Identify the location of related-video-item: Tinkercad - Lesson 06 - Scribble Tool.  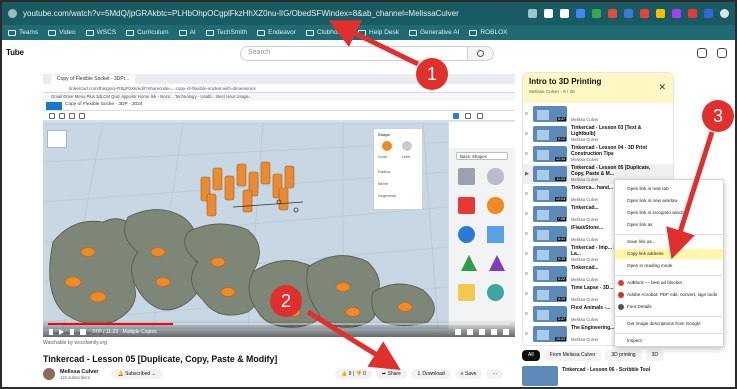
(597, 376).